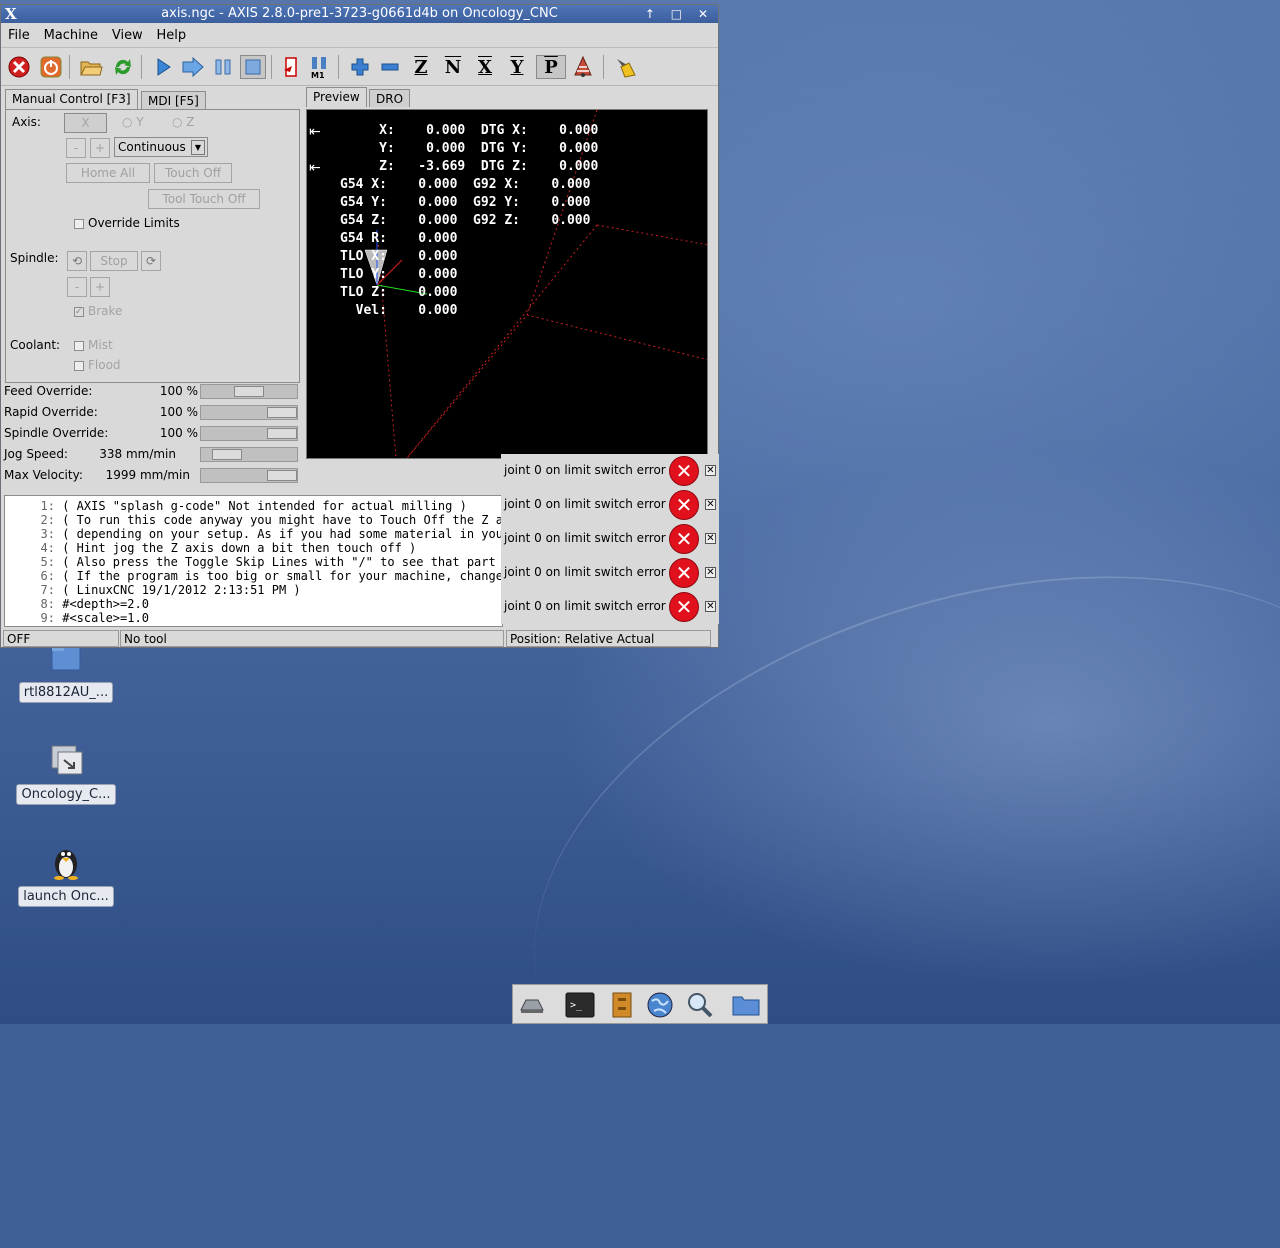 The height and width of the screenshot is (1248, 1280). Describe the element at coordinates (172, 35) in the screenshot. I see `menu-help: Help` at that location.